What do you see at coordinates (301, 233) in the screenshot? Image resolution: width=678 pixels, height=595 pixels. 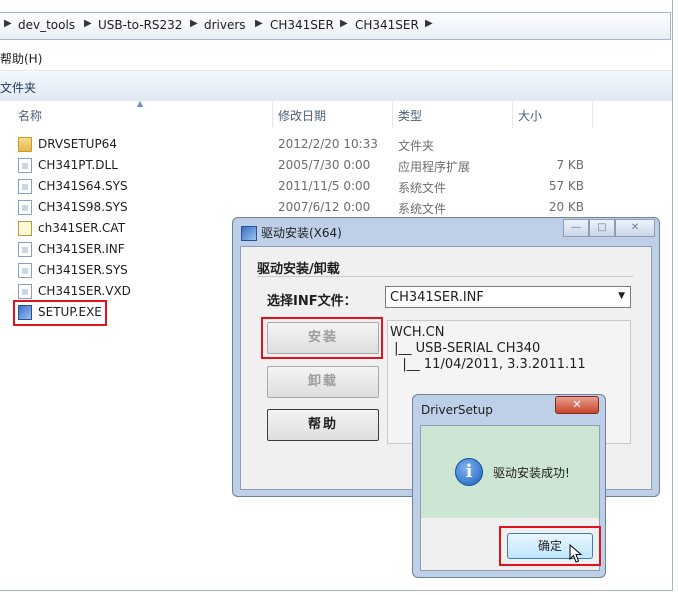 I see `installer-title: 驱动安装(X64)` at bounding box center [301, 233].